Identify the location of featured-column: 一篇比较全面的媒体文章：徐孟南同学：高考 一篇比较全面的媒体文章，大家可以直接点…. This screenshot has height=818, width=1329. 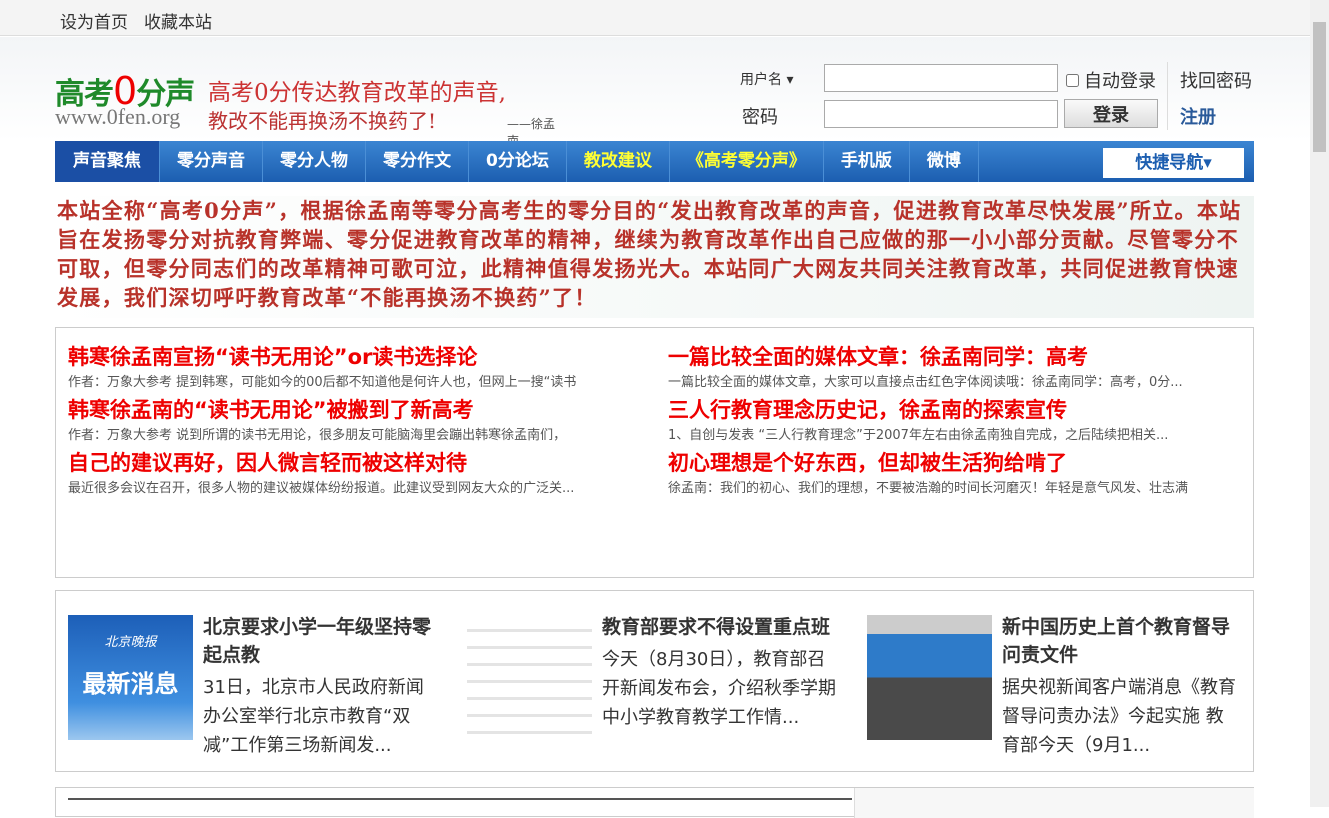
(953, 421).